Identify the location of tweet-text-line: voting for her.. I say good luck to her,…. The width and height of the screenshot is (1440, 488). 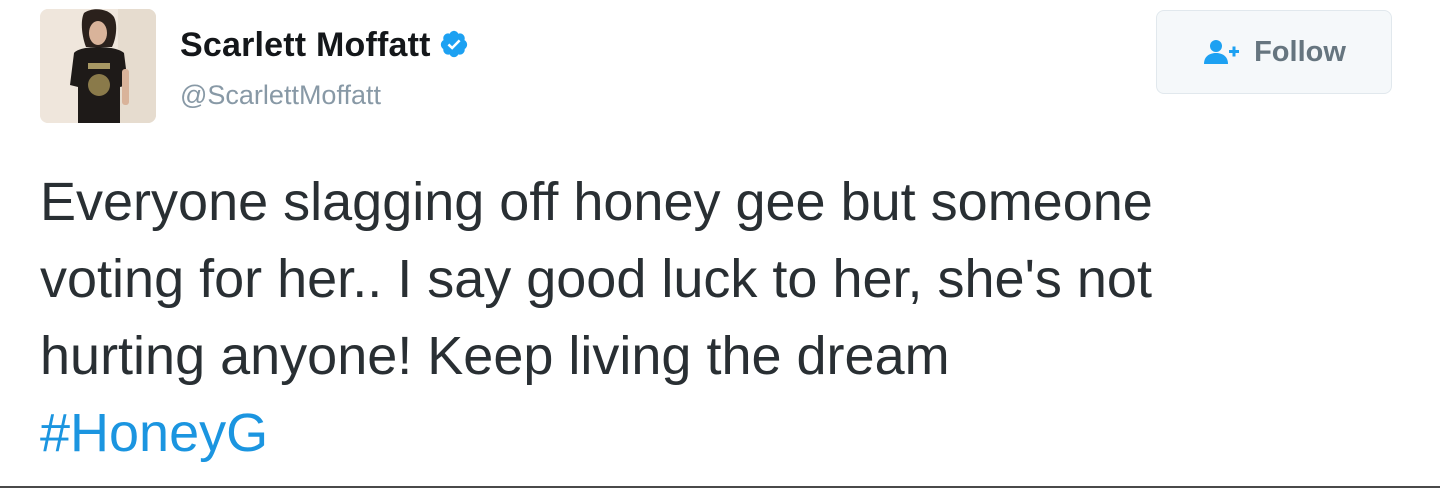
(596, 279).